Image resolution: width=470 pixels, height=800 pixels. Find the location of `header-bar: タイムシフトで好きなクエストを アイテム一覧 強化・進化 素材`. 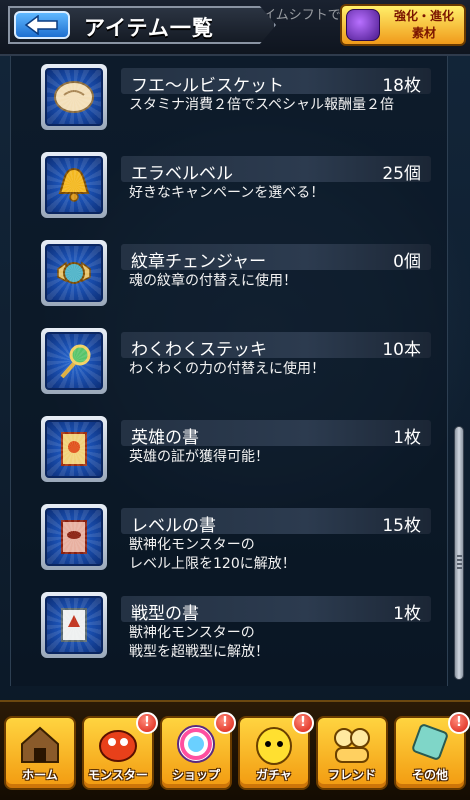

header-bar: タイムシフトで好きなクエストを アイテム一覧 強化・進化 素材 is located at coordinates (235, 28).